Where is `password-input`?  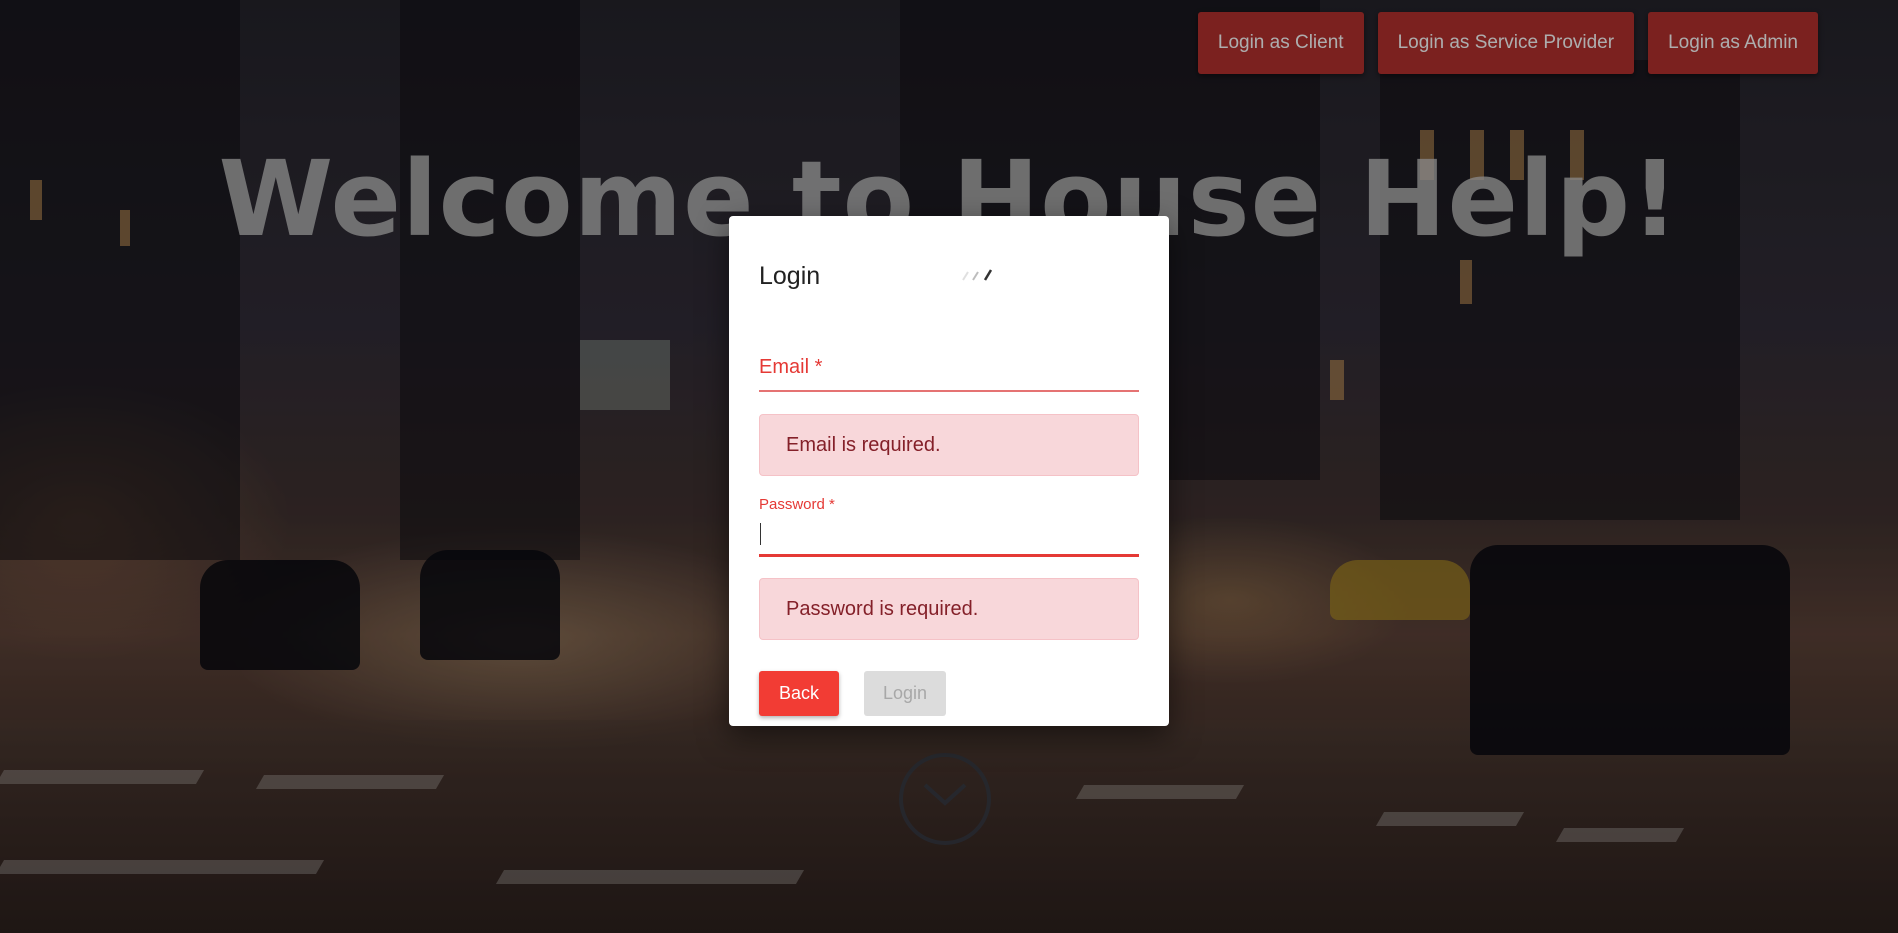 password-input is located at coordinates (949, 535).